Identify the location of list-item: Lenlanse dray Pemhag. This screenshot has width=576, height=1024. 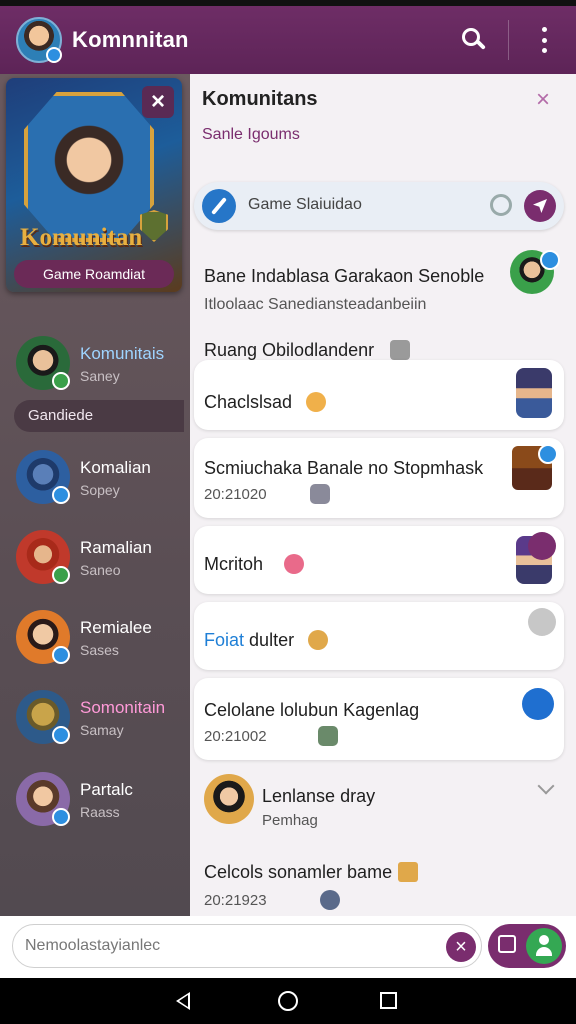
(379, 809).